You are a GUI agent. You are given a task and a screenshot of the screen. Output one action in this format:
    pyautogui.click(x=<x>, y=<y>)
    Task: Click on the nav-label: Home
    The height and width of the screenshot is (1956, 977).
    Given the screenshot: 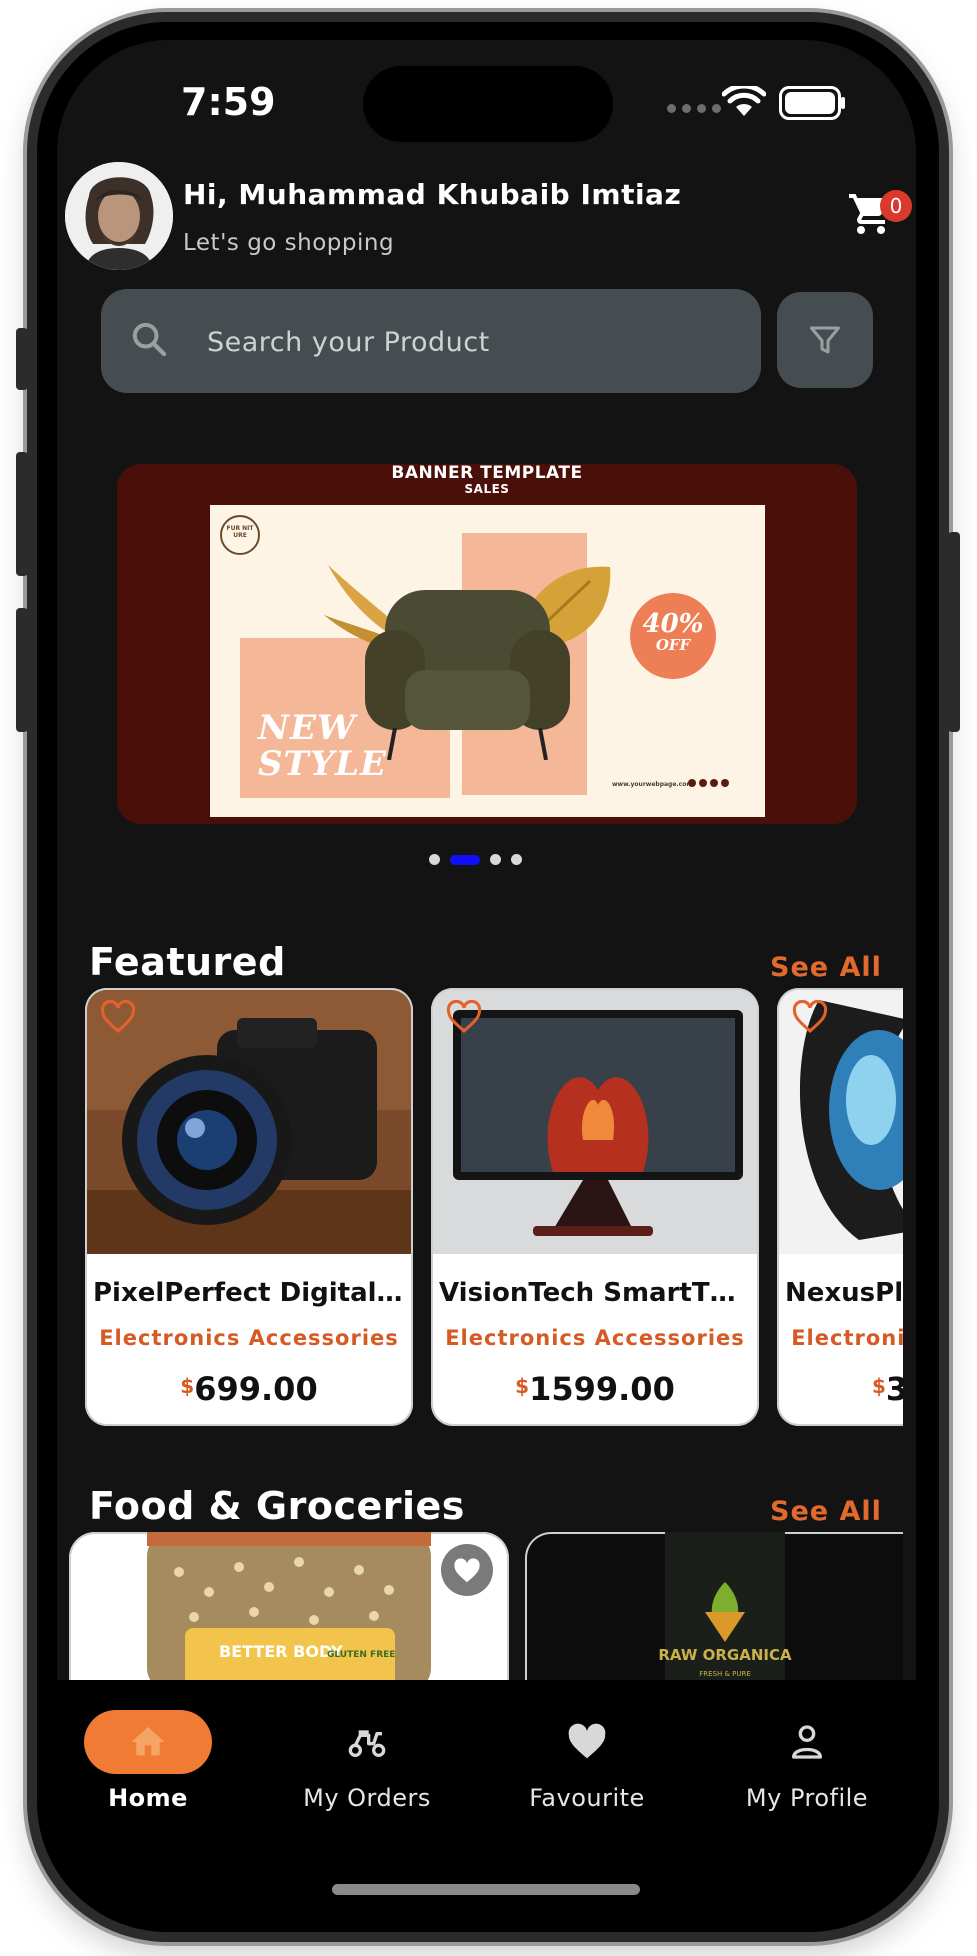 What is the action you would take?
    pyautogui.click(x=148, y=1798)
    